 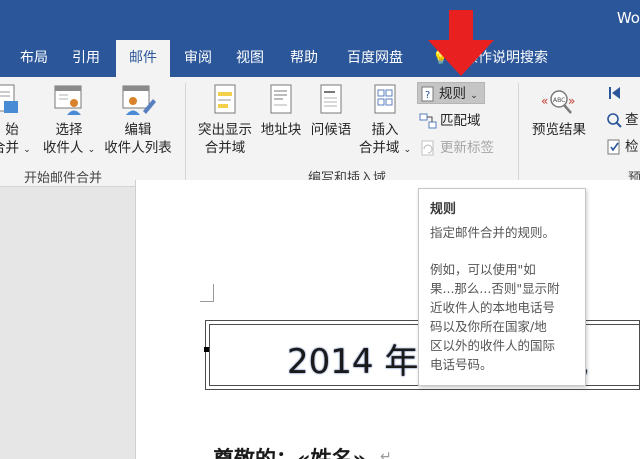 What do you see at coordinates (138, 130) in the screenshot?
I see `edit-recipients-label-1: 编辑` at bounding box center [138, 130].